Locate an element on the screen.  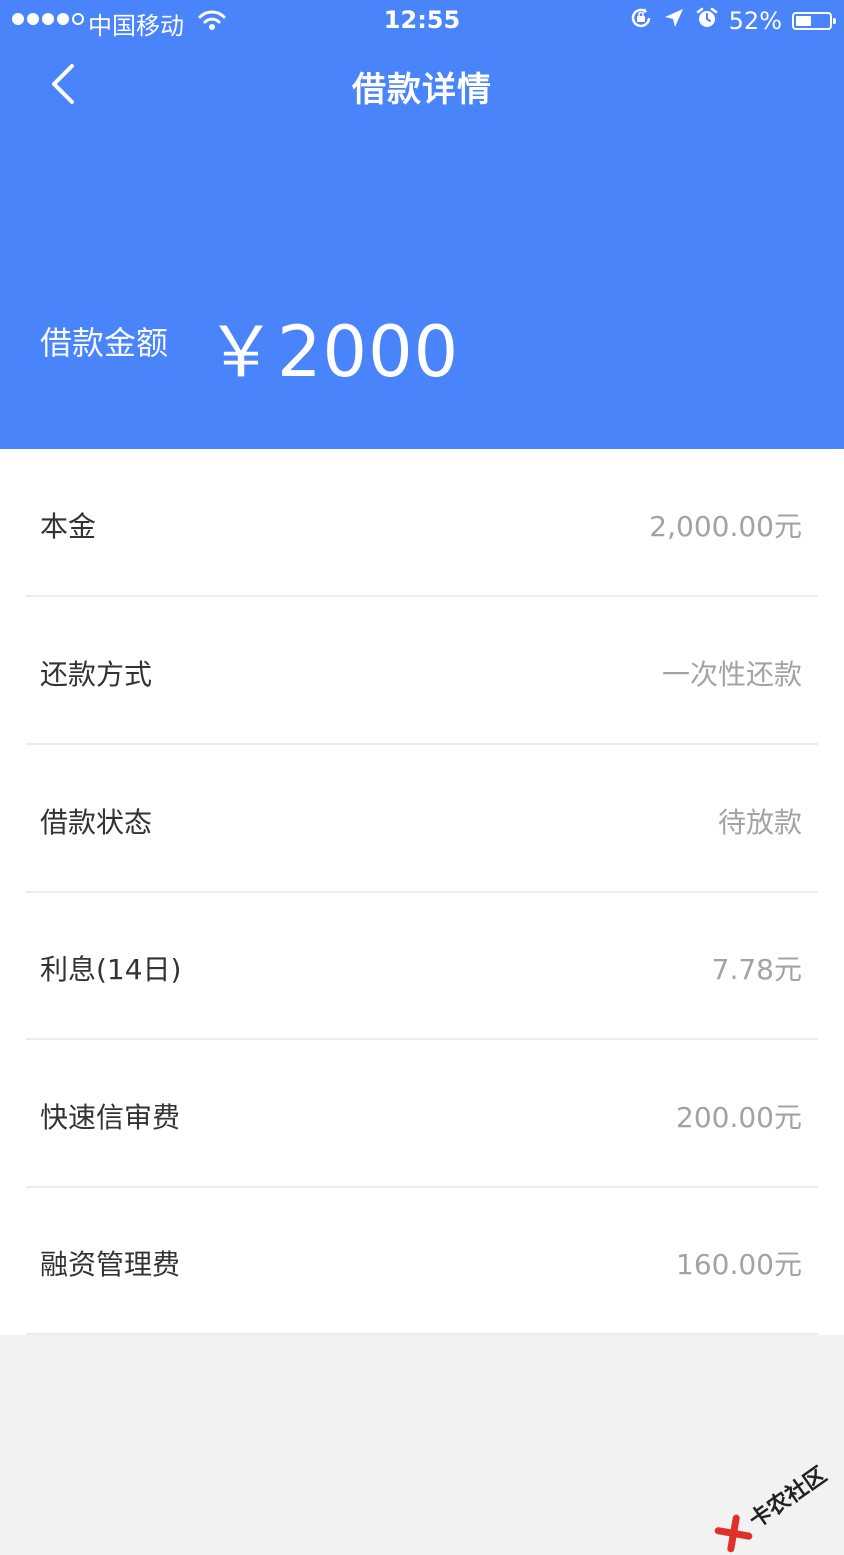
detail-row-principal: 本金 2,000.00元 is located at coordinates (422, 523).